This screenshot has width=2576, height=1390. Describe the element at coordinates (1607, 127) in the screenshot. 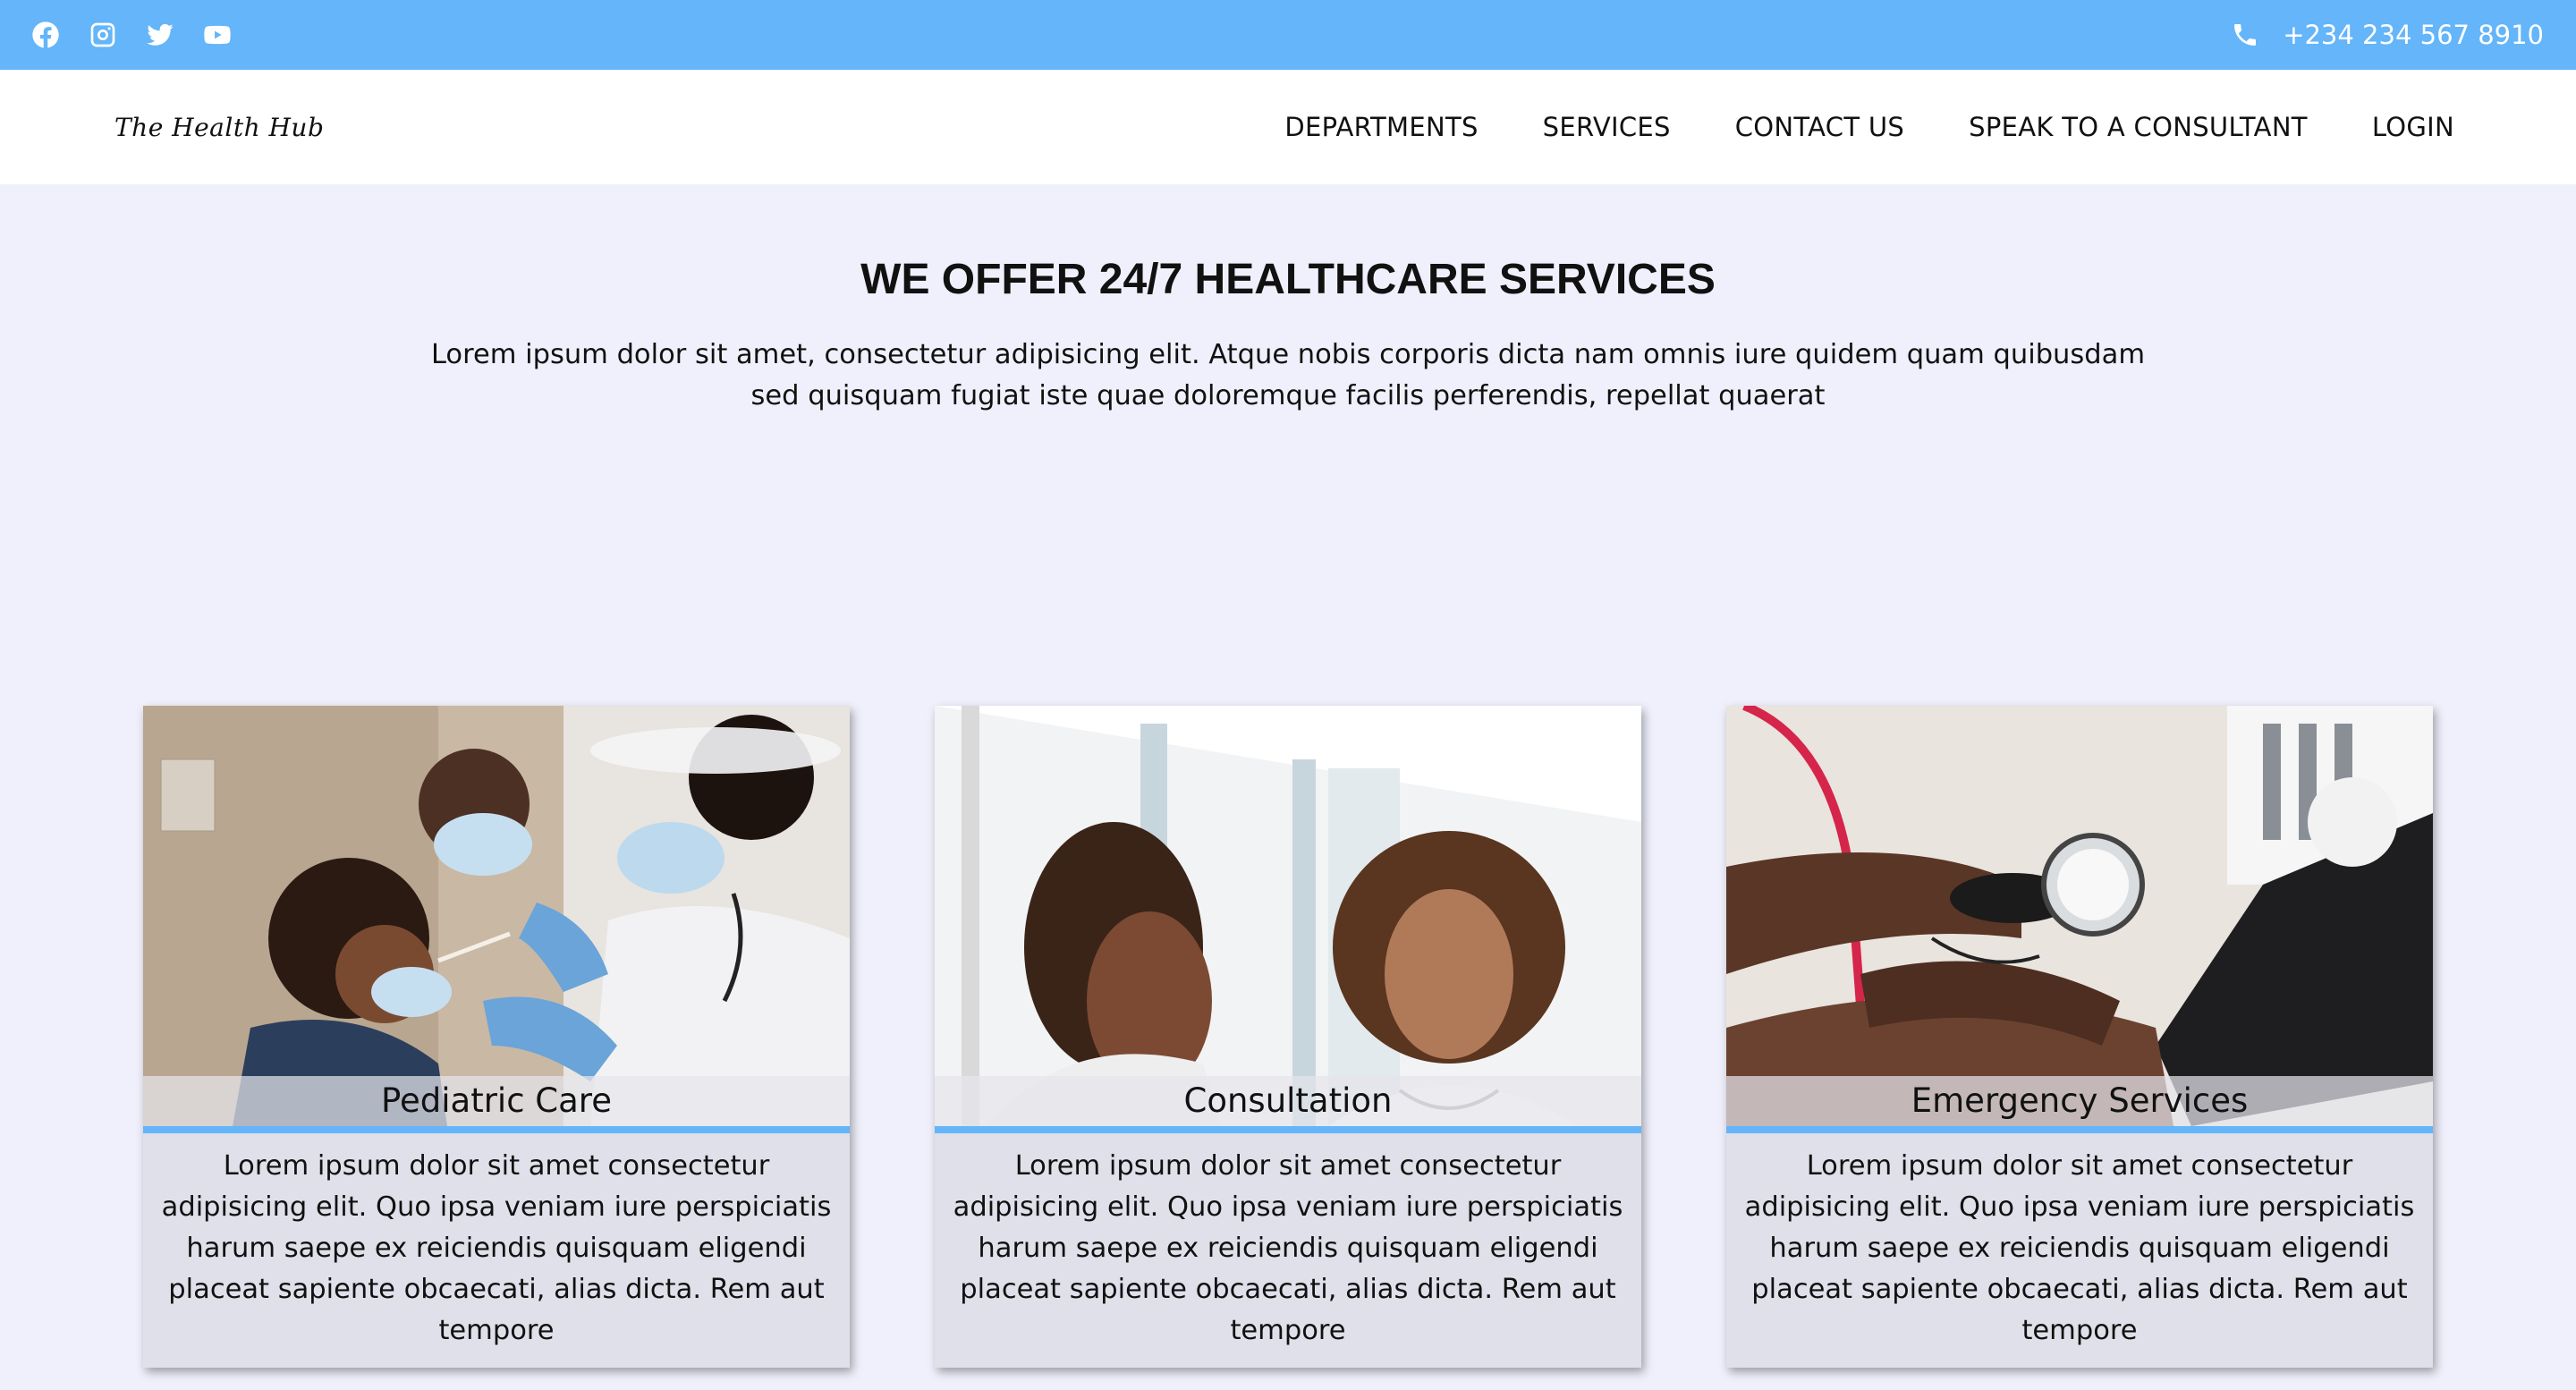

I see `nav-item-services: SERVICES` at that location.